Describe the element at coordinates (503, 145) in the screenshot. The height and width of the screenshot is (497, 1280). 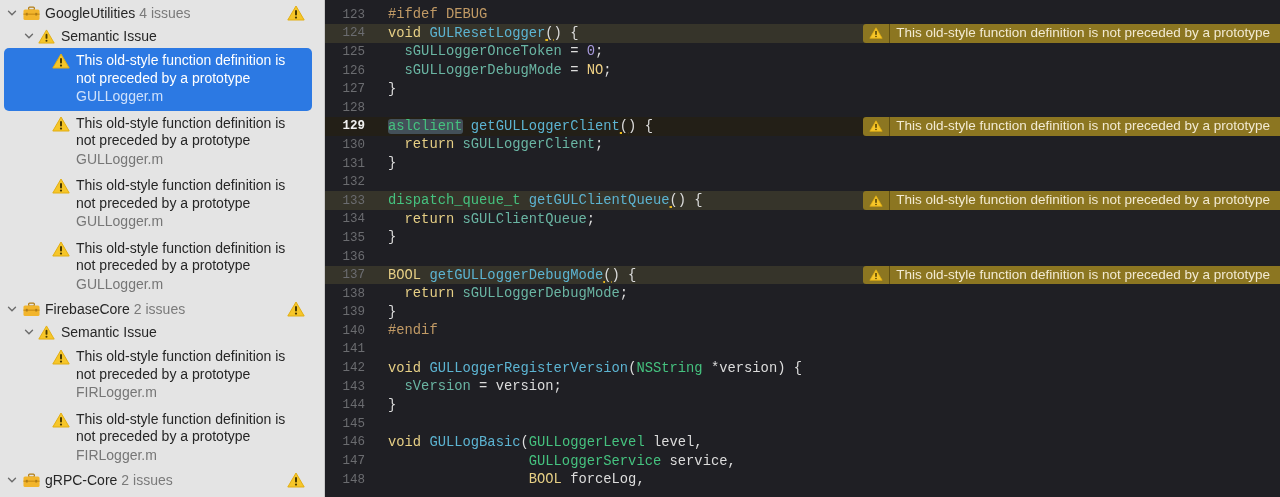
I see `code-line: return sGULLoggerClient;` at that location.